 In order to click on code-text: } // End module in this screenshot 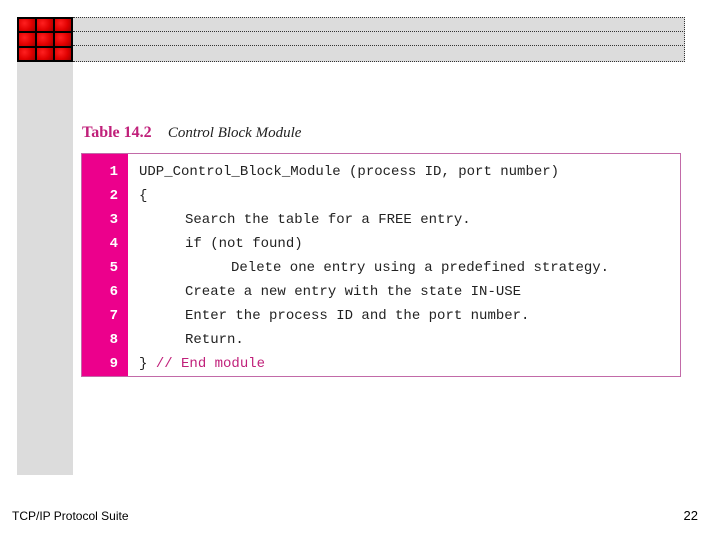, I will do `click(202, 364)`.